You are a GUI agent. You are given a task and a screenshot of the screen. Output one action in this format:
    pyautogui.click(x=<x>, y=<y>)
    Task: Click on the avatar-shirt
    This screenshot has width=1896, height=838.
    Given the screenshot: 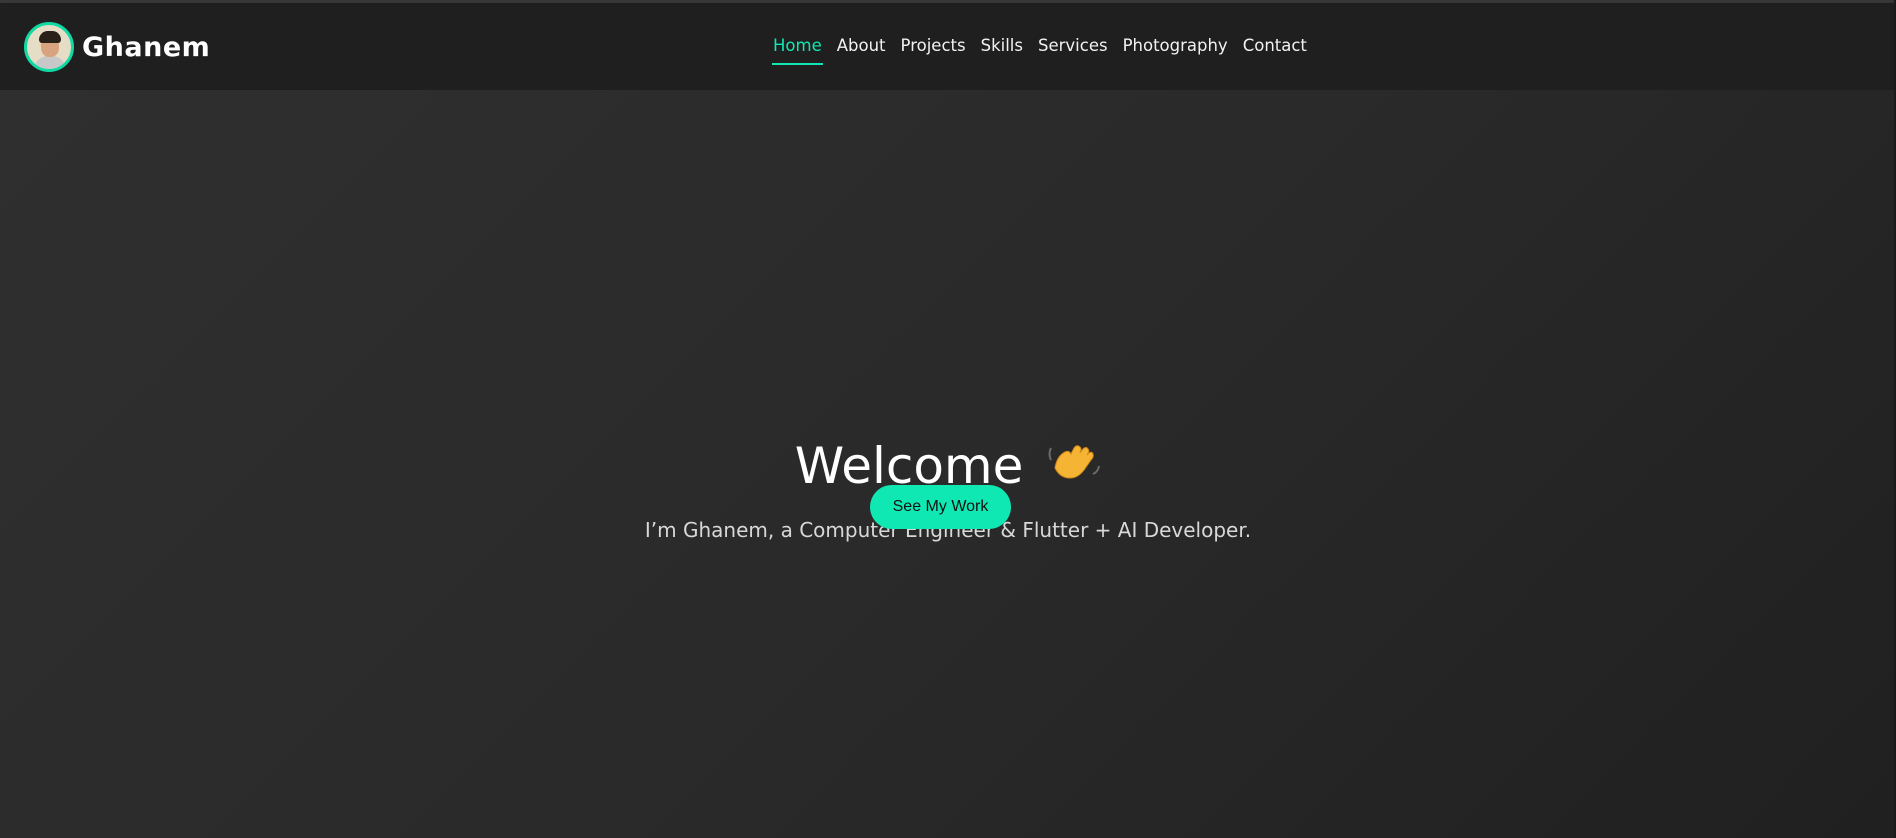 What is the action you would take?
    pyautogui.click(x=50, y=62)
    